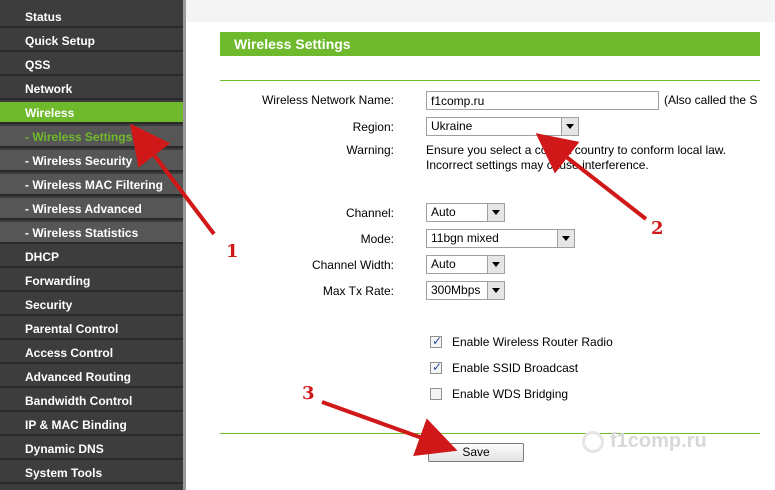 This screenshot has width=775, height=490. What do you see at coordinates (465, 264) in the screenshot?
I see `channel-width-select: Auto` at bounding box center [465, 264].